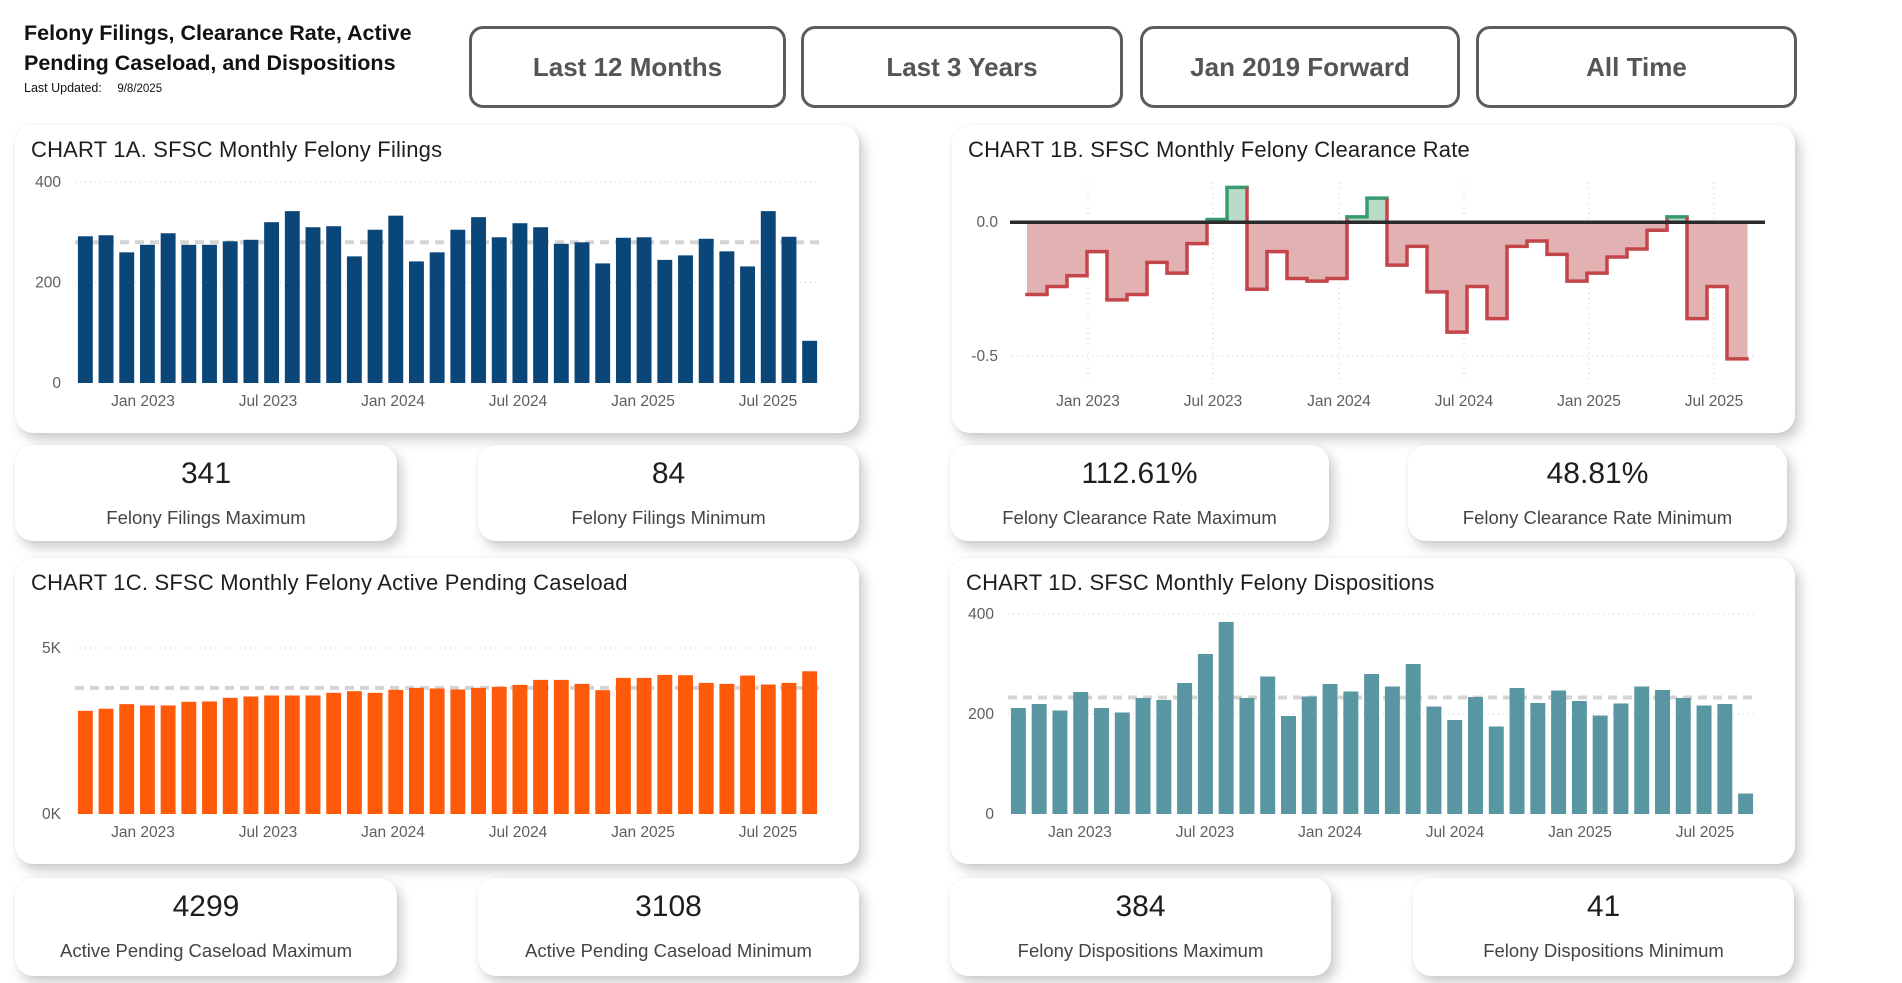  Describe the element at coordinates (1300, 67) in the screenshot. I see `jan-2019-forward-button: Jan 2019 Forward` at that location.